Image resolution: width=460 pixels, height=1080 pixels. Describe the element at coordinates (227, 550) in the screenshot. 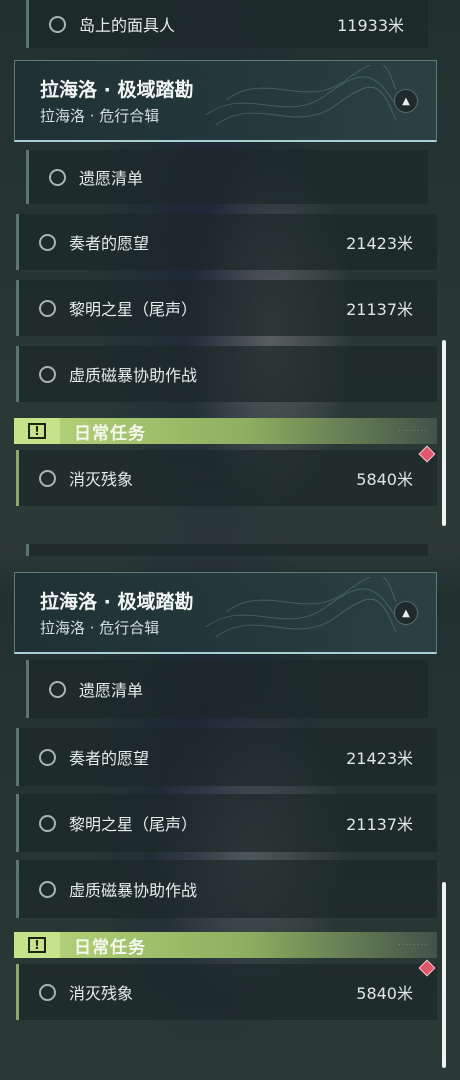

I see `quest-row-partial` at that location.